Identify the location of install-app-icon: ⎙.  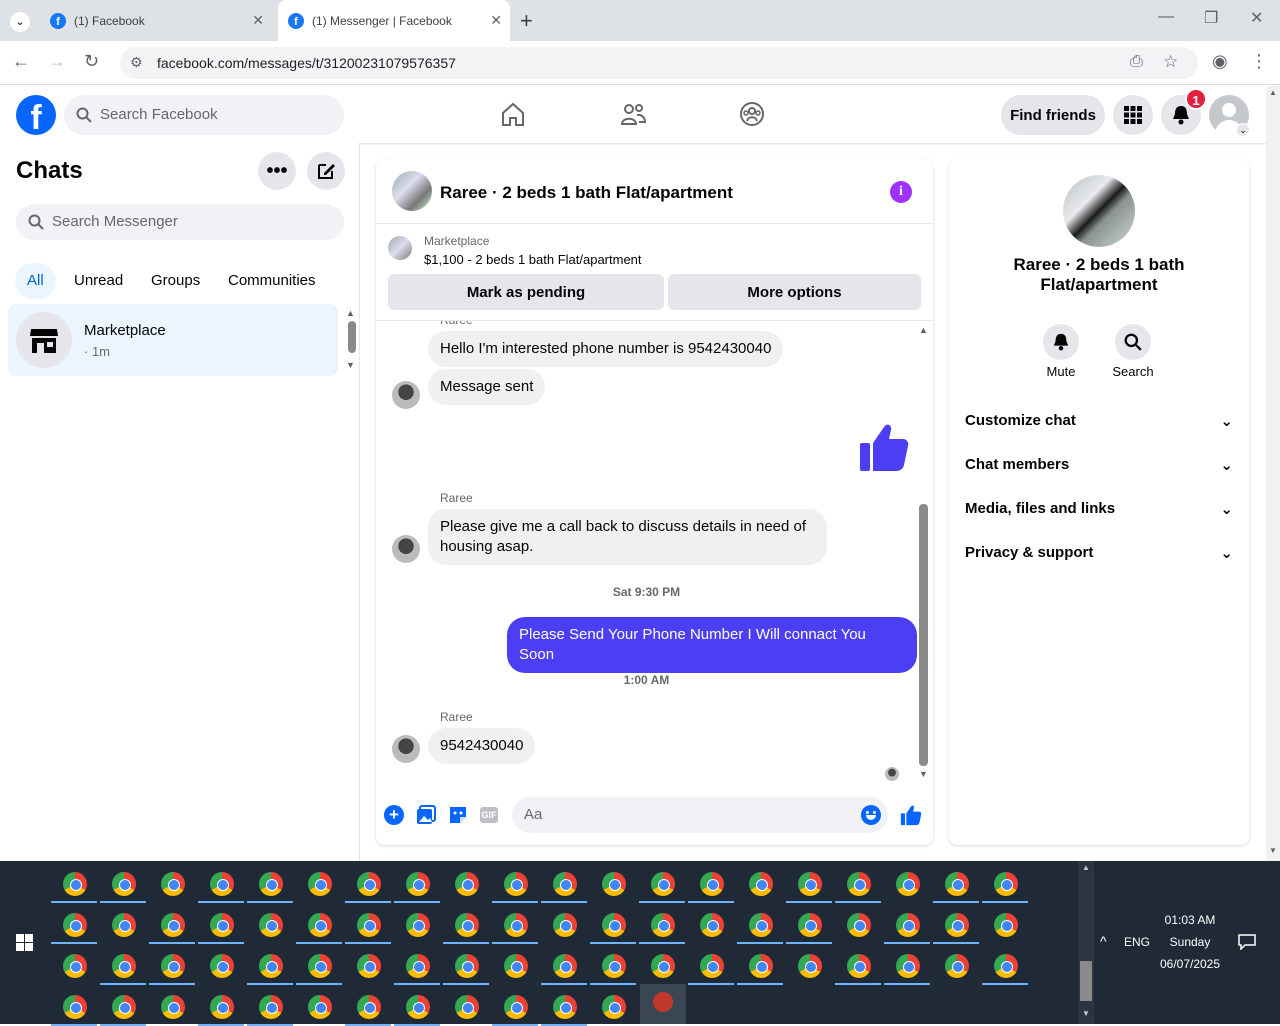
(1136, 62).